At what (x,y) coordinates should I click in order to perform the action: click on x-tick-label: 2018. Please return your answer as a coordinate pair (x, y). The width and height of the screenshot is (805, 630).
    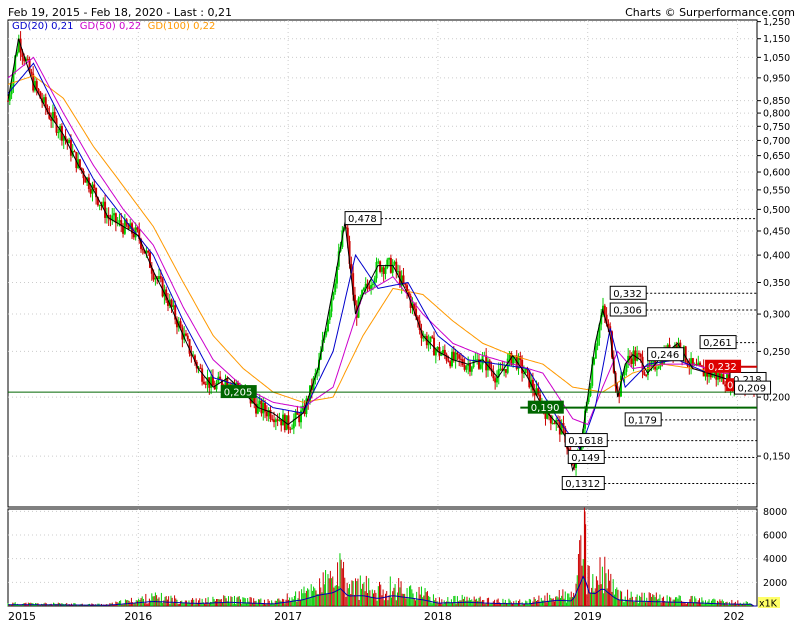
    Looking at the image, I should click on (438, 616).